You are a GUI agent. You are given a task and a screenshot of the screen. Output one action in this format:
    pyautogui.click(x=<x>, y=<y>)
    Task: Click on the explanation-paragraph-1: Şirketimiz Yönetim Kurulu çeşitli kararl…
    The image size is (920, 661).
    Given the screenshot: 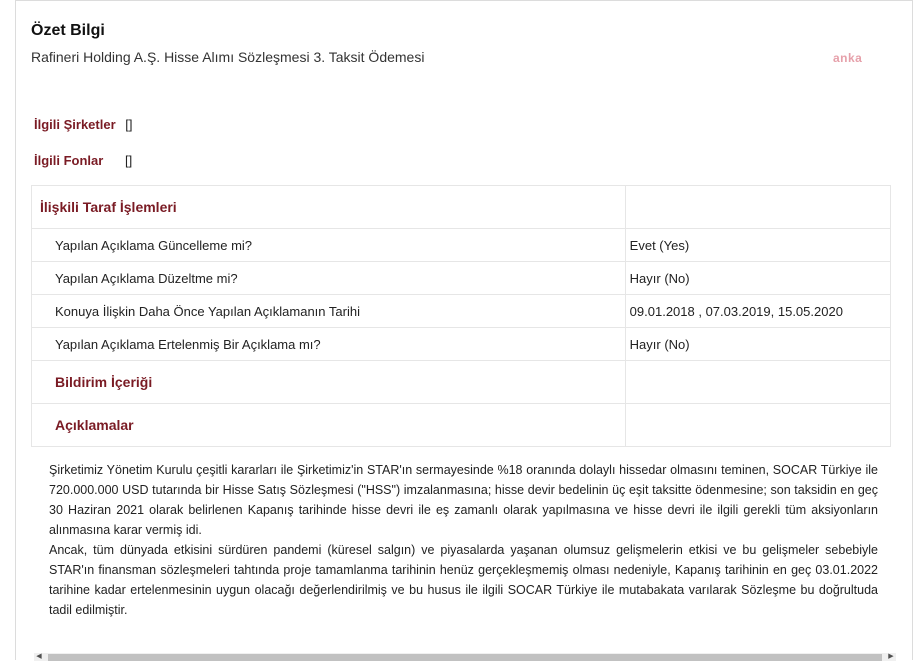 What is the action you would take?
    pyautogui.click(x=463, y=500)
    